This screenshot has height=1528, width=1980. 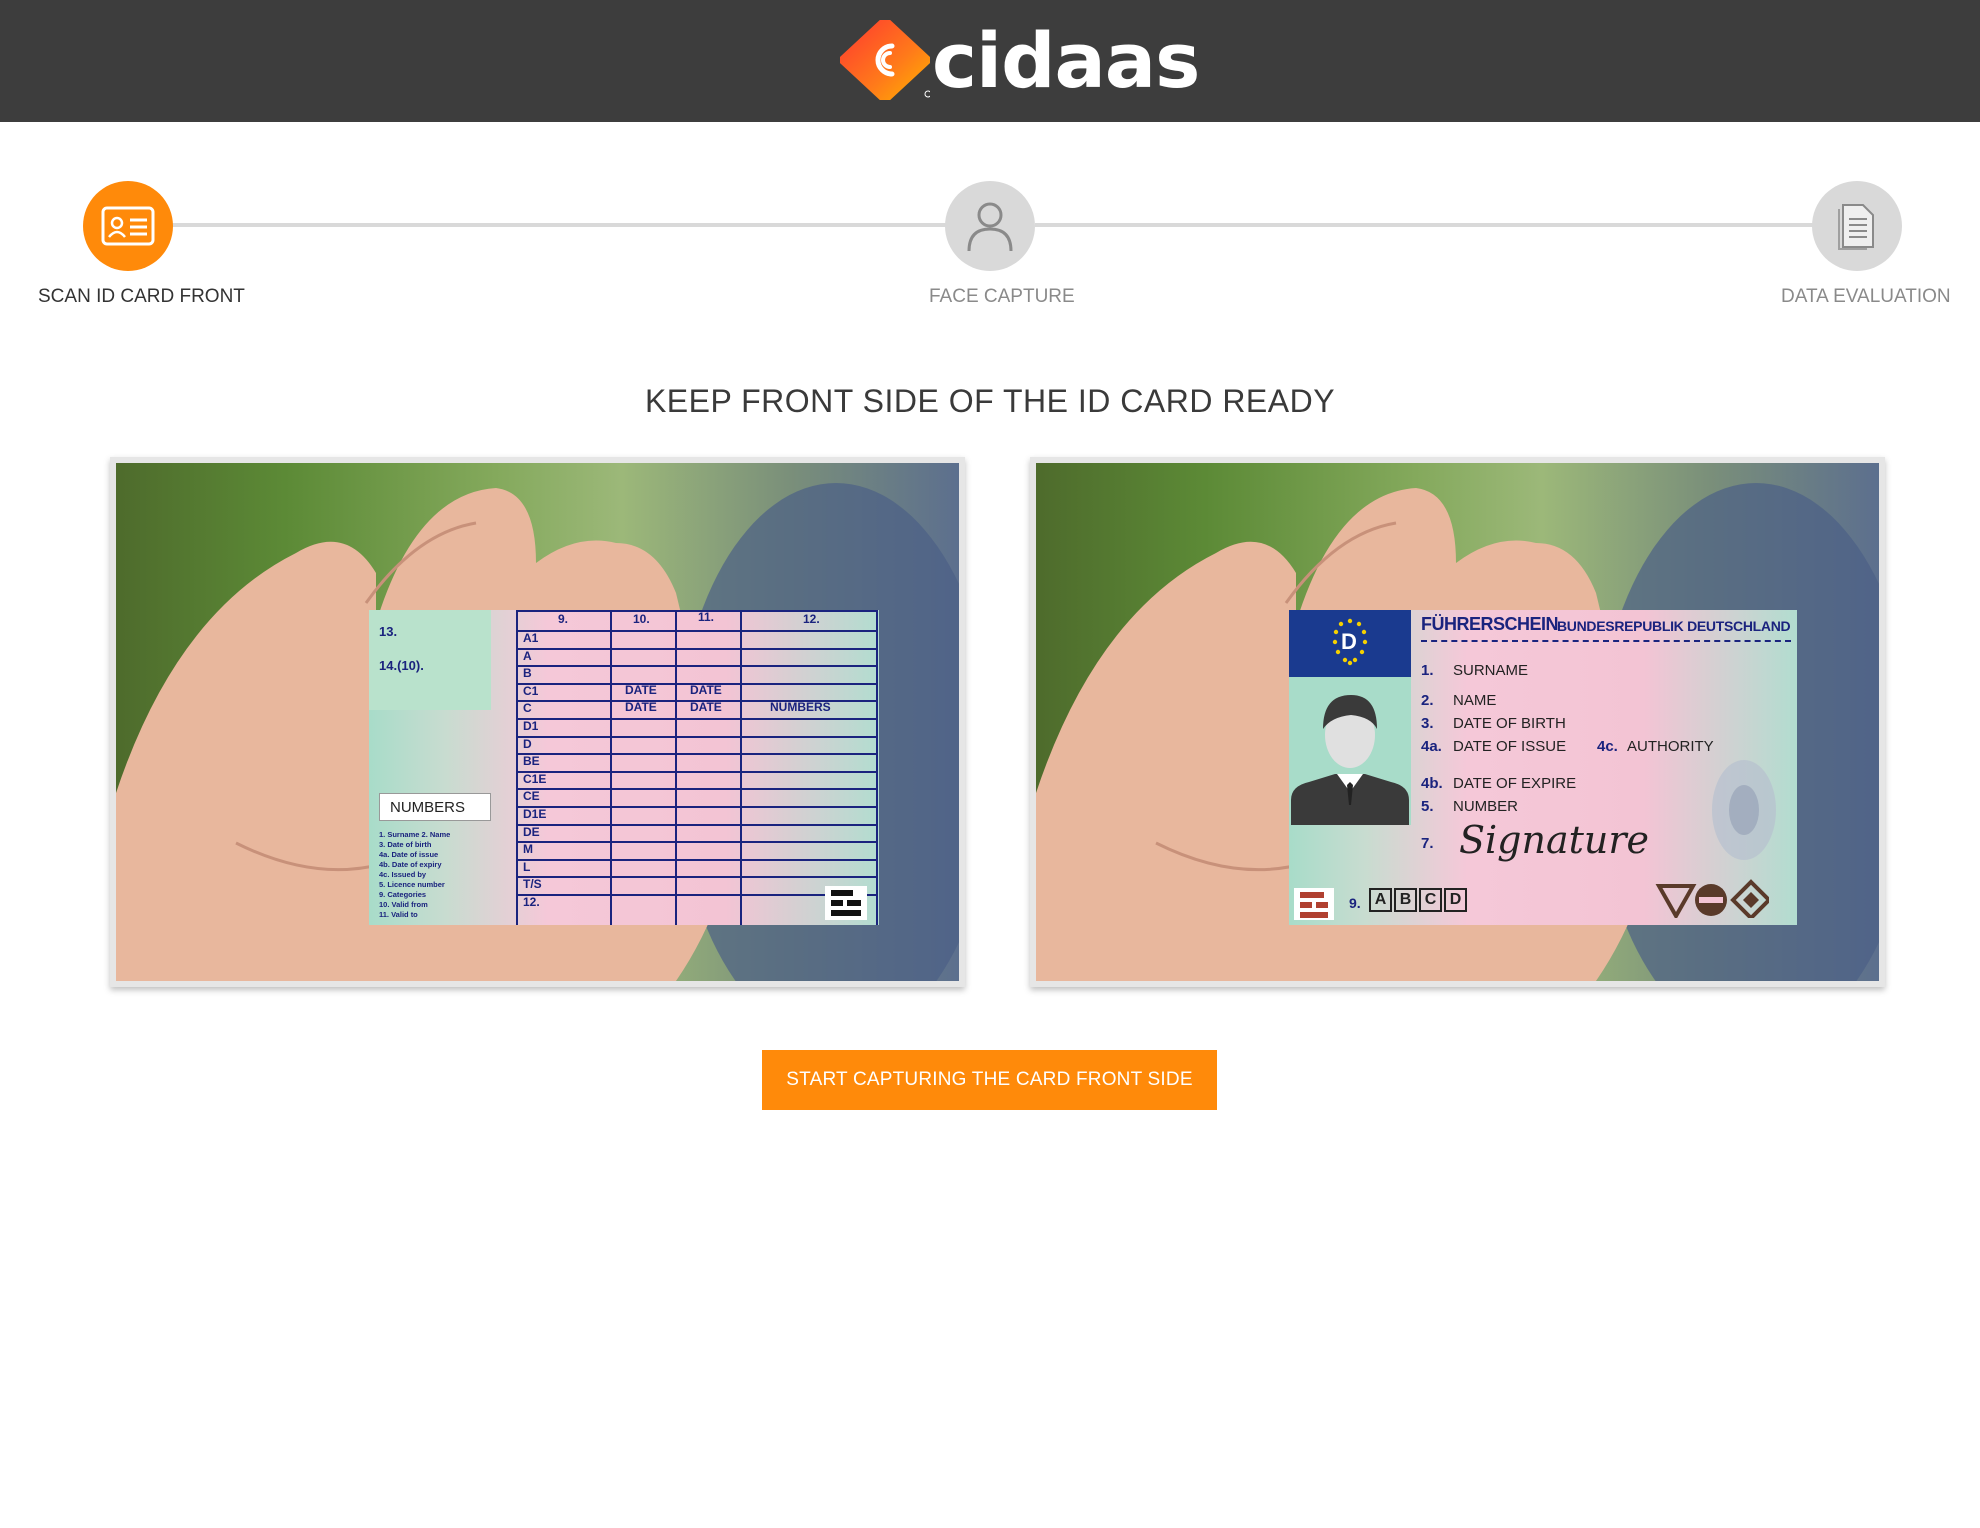 I want to click on page-title: KEEP FRONT SIDE OF THE ID CARD READY, so click(x=990, y=401).